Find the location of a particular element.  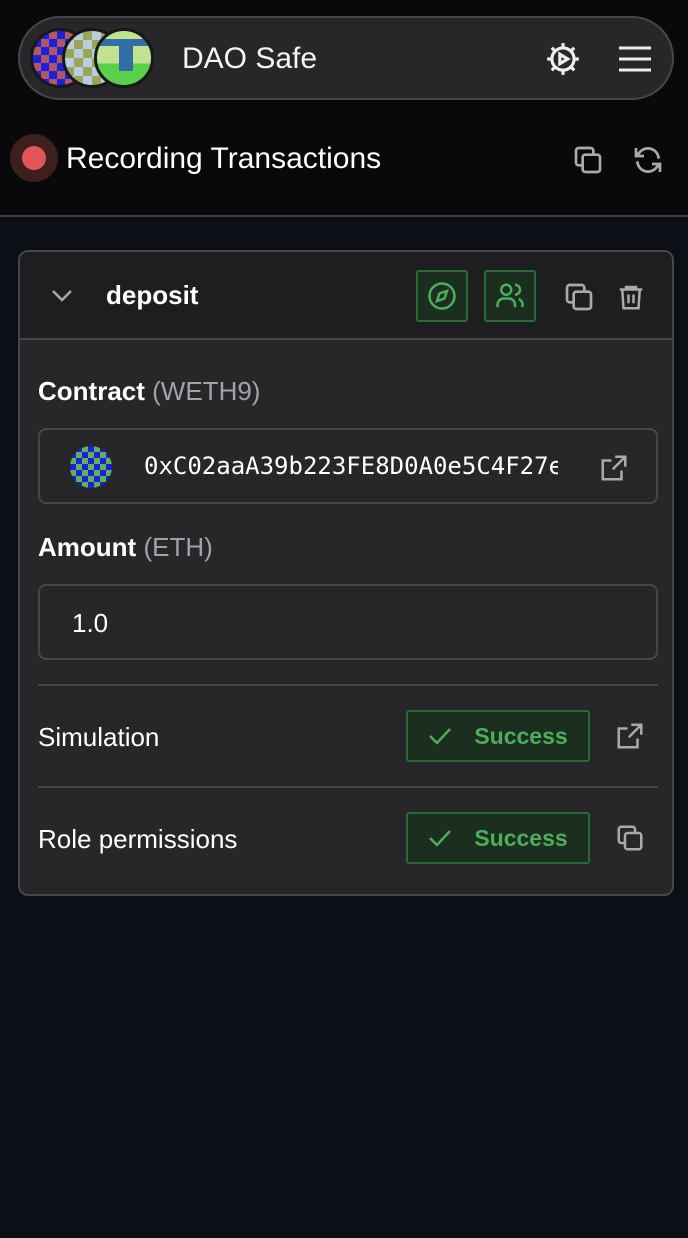

trash-icon is located at coordinates (631, 297).